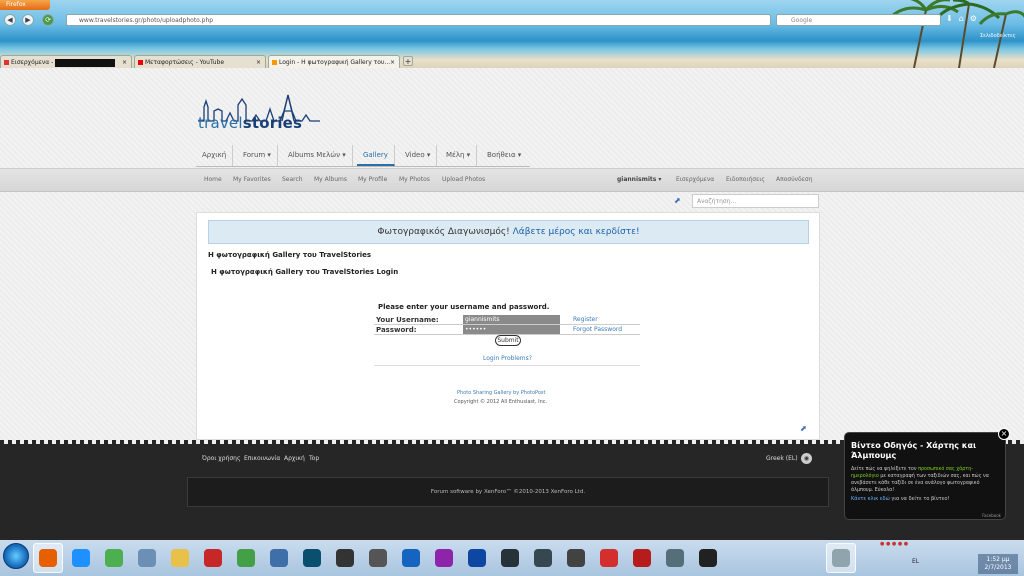 This screenshot has width=1024, height=576. I want to click on back-icon: ◀, so click(10, 20).